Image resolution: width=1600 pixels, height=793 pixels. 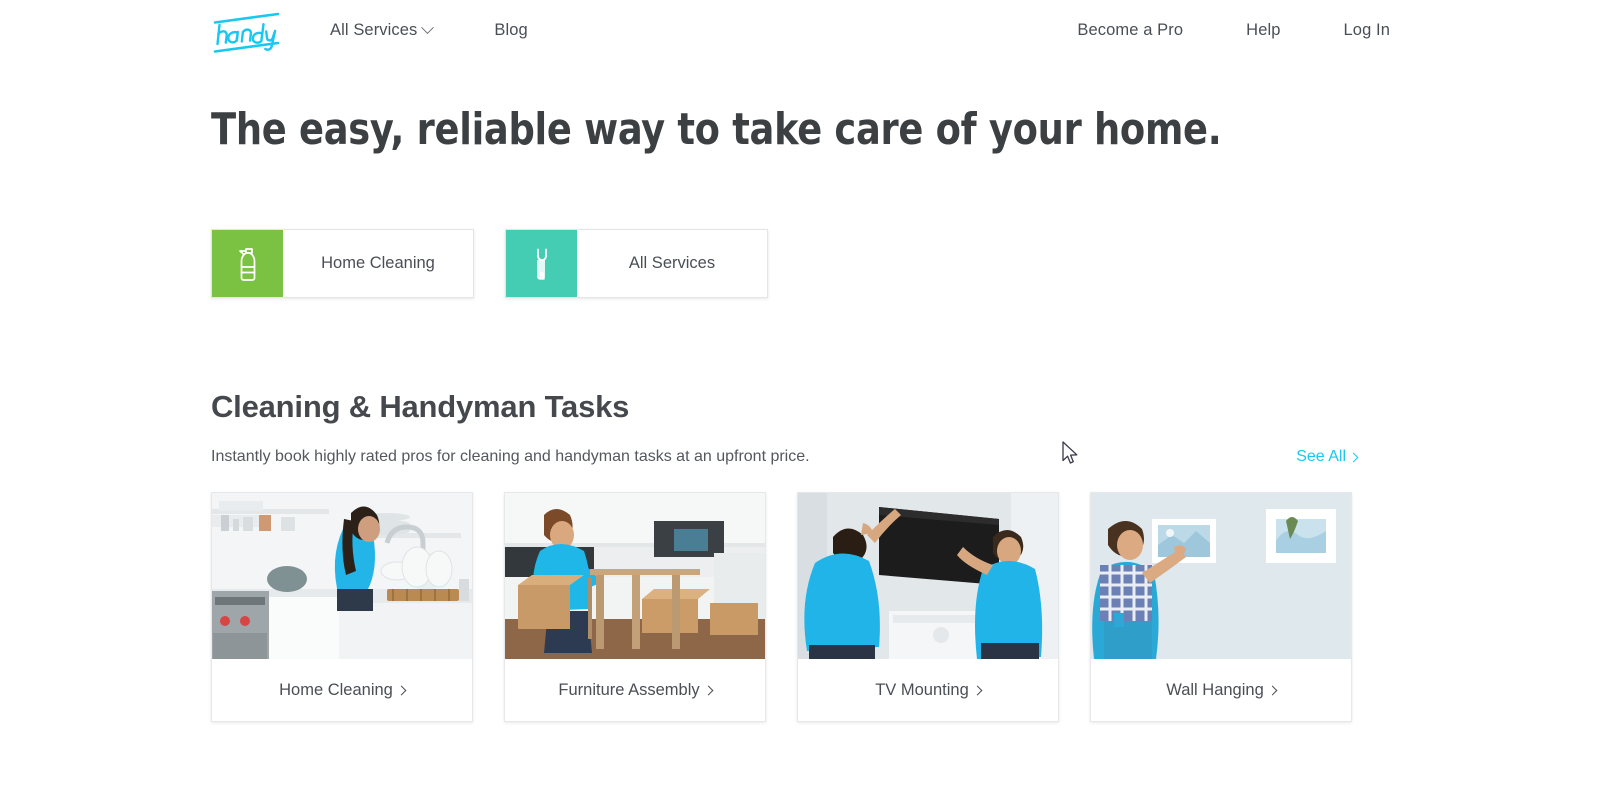 I want to click on chevron-down-icon, so click(x=428, y=28).